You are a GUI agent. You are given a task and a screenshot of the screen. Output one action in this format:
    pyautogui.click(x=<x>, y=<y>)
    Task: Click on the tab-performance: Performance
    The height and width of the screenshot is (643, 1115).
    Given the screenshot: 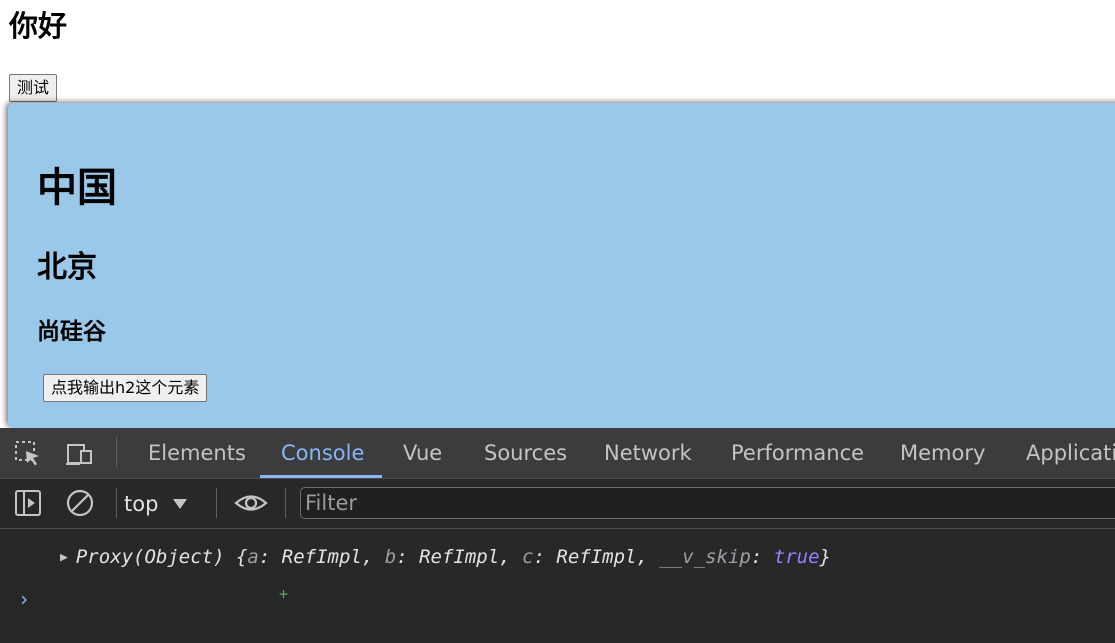 What is the action you would take?
    pyautogui.click(x=797, y=453)
    